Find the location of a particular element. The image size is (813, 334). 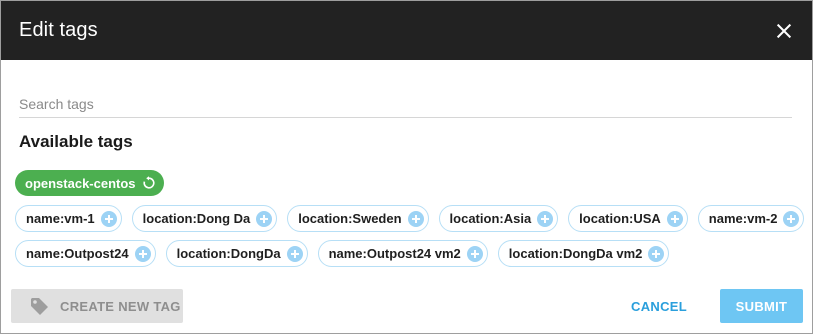

tag-chip: name:Outpost24 is located at coordinates (85, 253).